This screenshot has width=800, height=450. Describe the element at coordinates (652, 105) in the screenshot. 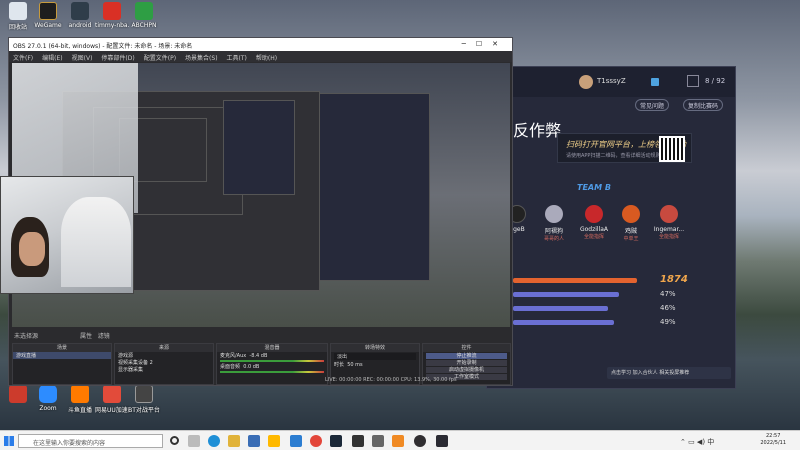

I see `faq-button: 常见问题` at that location.